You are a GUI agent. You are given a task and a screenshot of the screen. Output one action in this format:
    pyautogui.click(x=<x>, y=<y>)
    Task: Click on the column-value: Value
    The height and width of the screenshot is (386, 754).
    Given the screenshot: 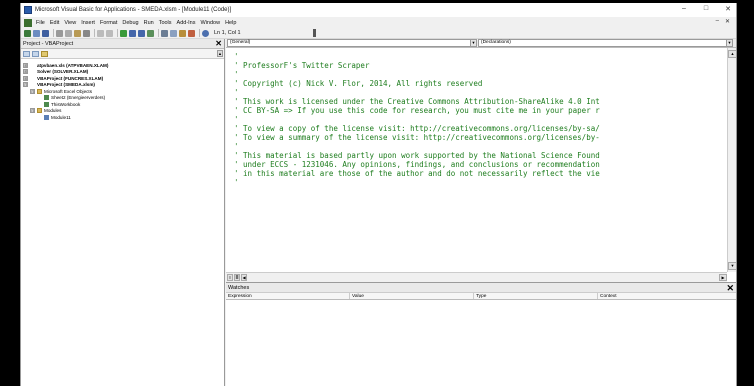 What is the action you would take?
    pyautogui.click(x=412, y=296)
    